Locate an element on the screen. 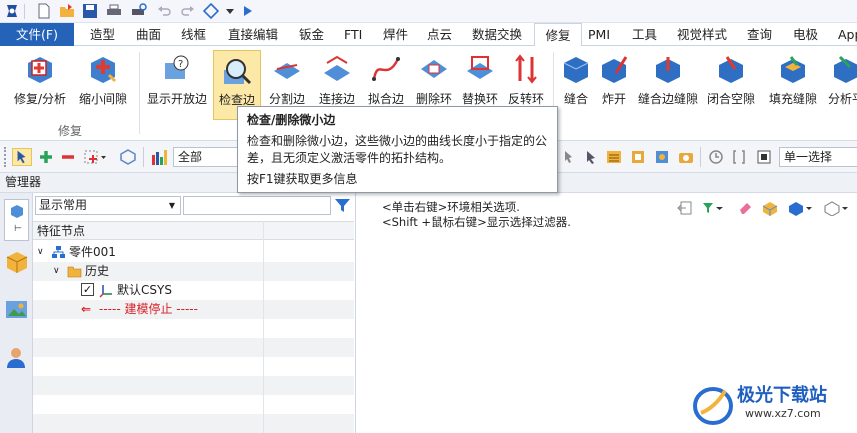 The width and height of the screenshot is (857, 433). new-file-icon is located at coordinates (44, 11).